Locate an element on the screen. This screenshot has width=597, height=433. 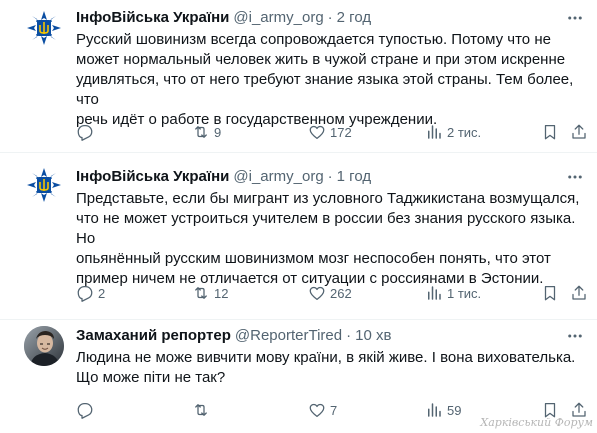
like-count: 262 is located at coordinates (341, 293).